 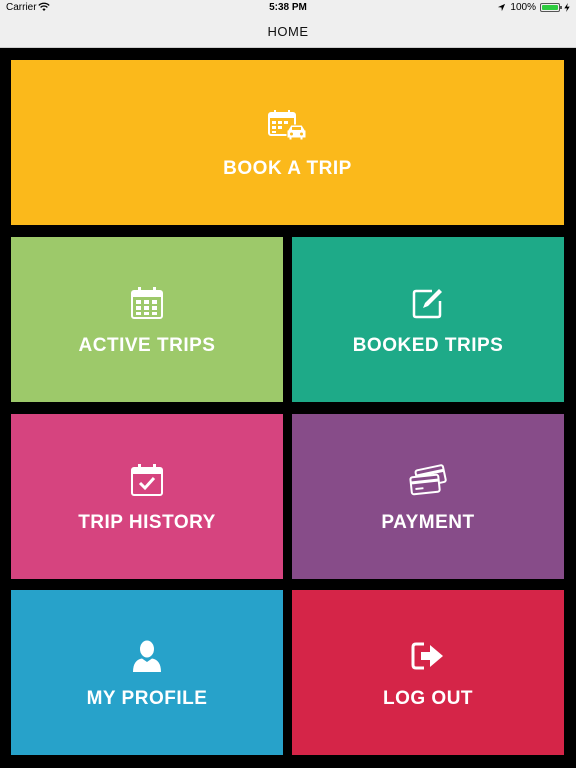 I want to click on calendar-icon, so click(x=147, y=303).